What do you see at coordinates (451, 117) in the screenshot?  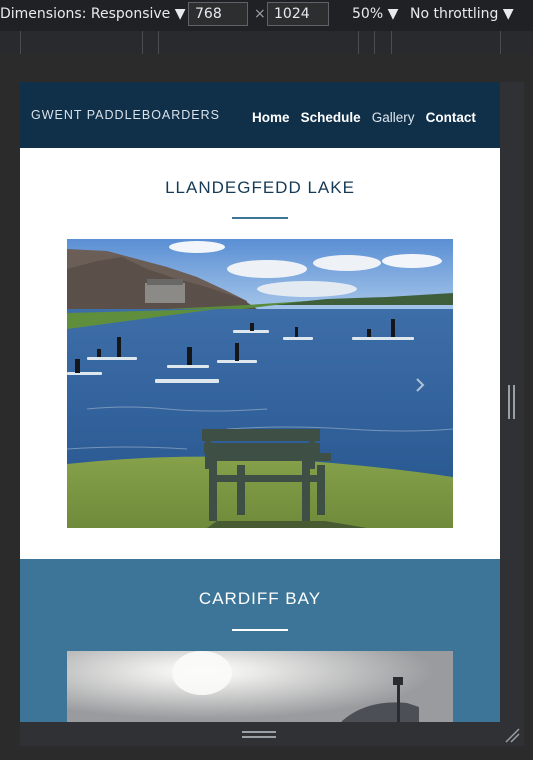 I see `nav-contact: Contact` at bounding box center [451, 117].